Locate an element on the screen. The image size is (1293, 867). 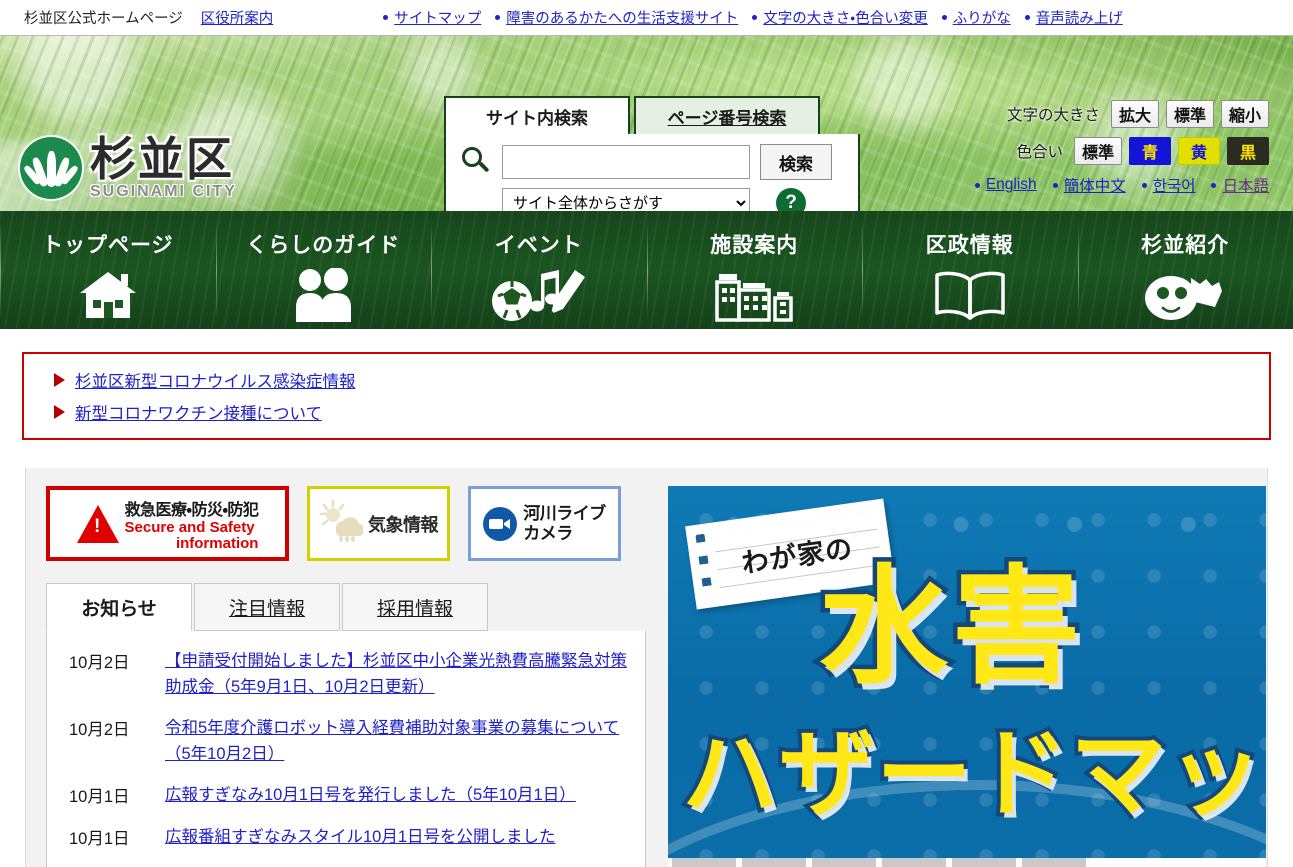
color-scheme-blue-button: 青 is located at coordinates (1150, 151).